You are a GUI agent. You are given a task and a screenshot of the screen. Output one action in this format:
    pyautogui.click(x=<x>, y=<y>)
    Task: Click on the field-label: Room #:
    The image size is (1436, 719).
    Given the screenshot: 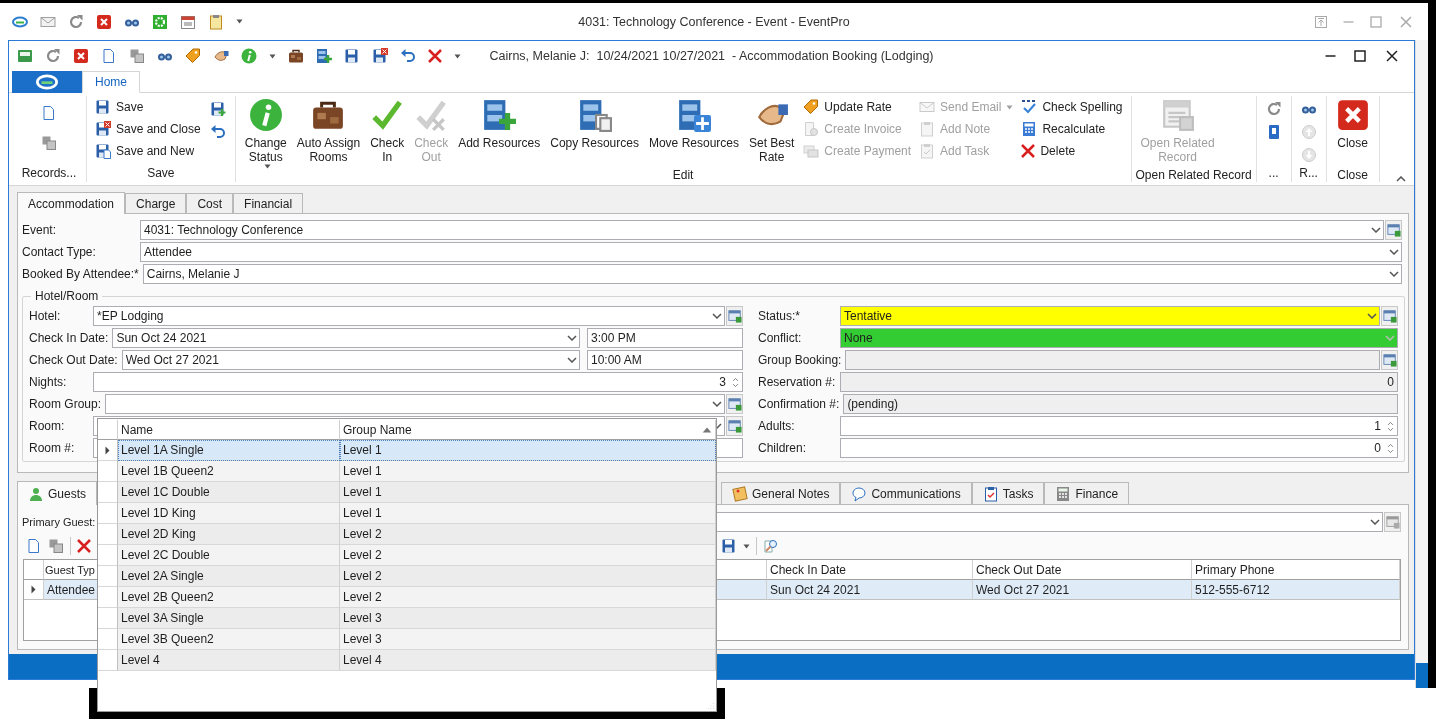 What is the action you would take?
    pyautogui.click(x=52, y=448)
    